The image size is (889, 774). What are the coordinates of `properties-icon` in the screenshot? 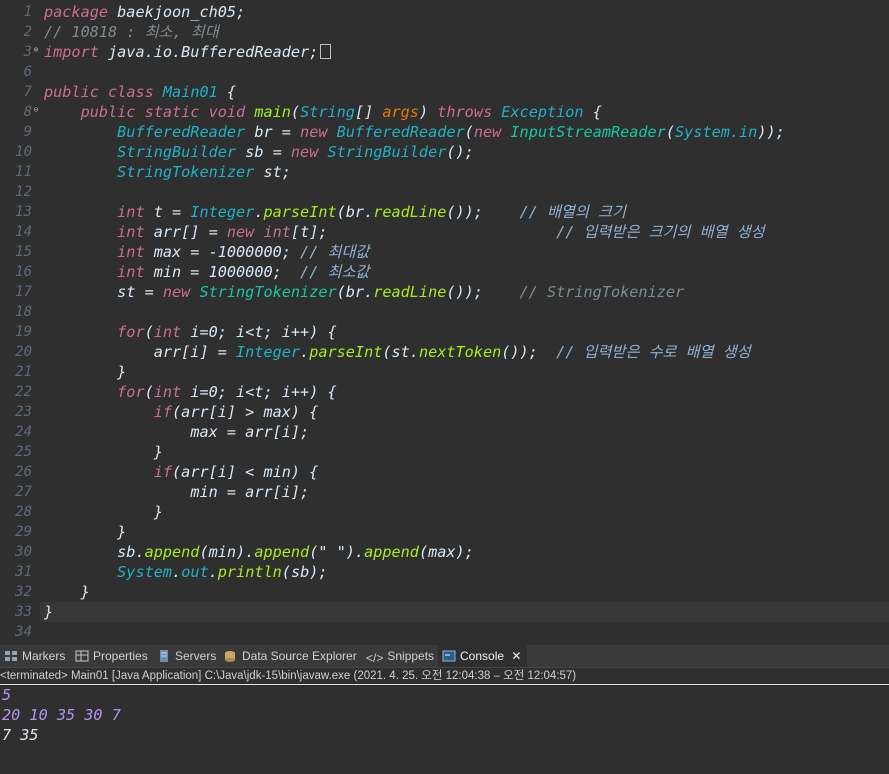 It's located at (82, 654).